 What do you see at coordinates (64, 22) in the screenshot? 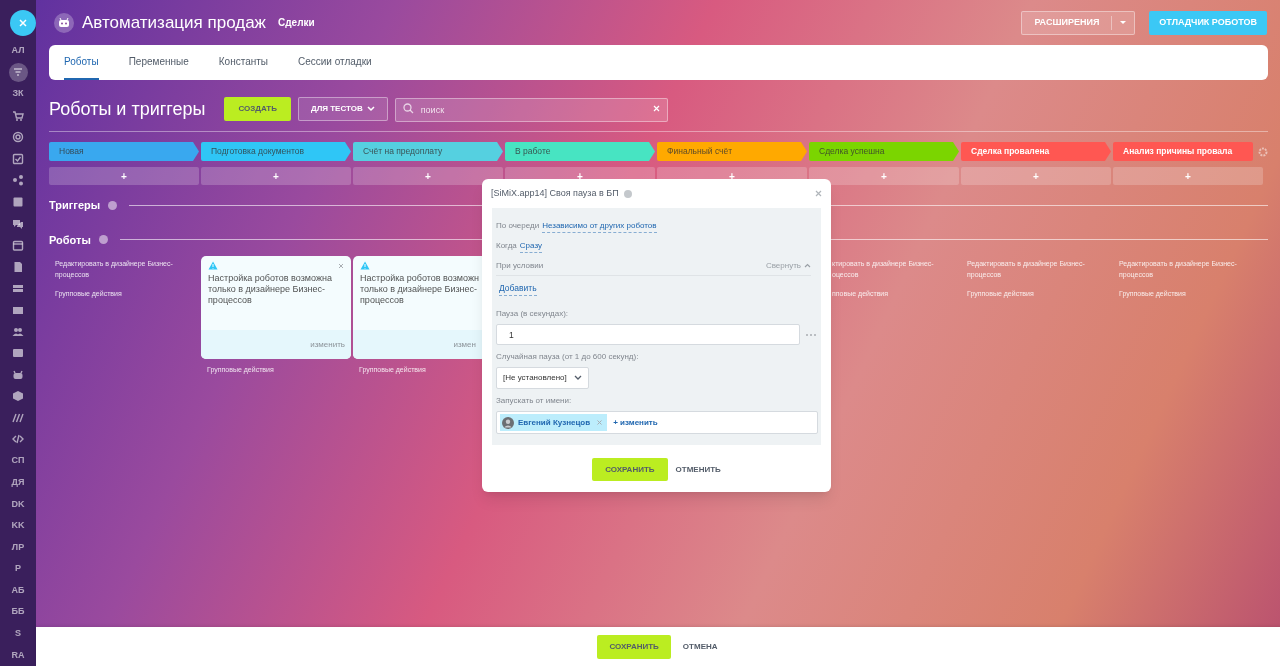
I see `robot-icon` at bounding box center [64, 22].